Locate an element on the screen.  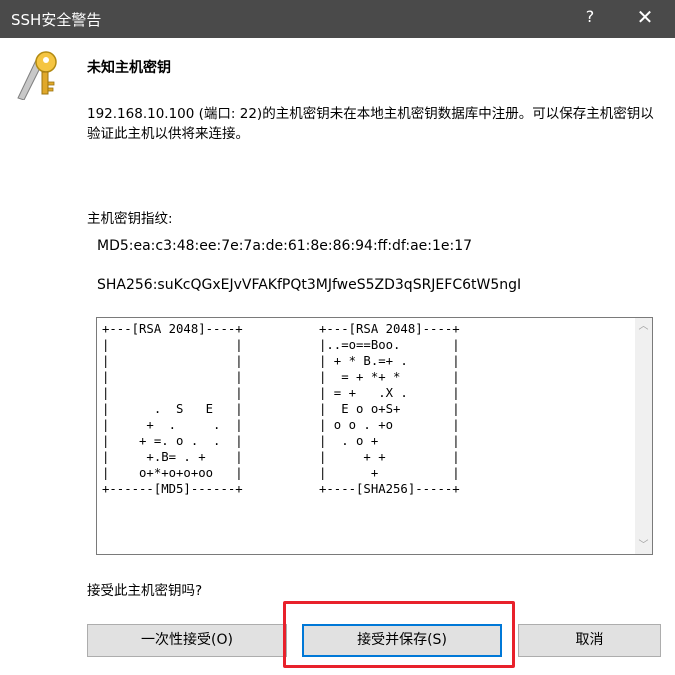
key-icon is located at coordinates (37, 75).